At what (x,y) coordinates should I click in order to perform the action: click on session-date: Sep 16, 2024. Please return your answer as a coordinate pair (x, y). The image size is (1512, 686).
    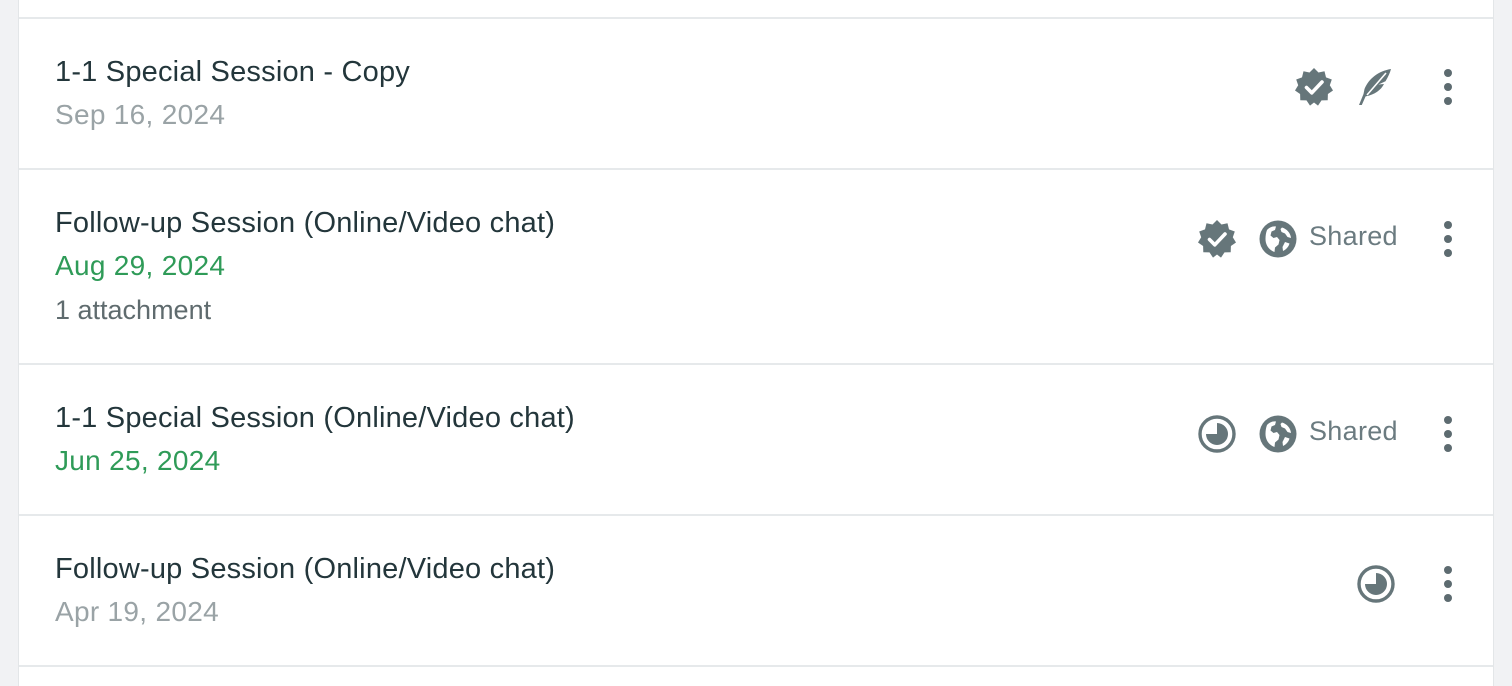
    Looking at the image, I should click on (140, 114).